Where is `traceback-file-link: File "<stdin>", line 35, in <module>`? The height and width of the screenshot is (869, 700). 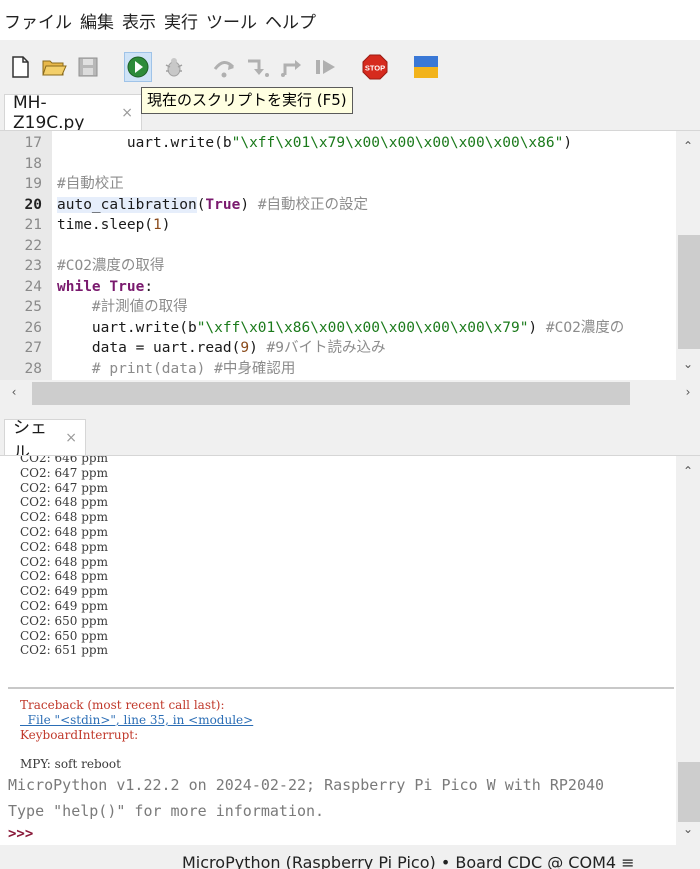 traceback-file-link: File "<stdin>", line 35, in <module> is located at coordinates (137, 720).